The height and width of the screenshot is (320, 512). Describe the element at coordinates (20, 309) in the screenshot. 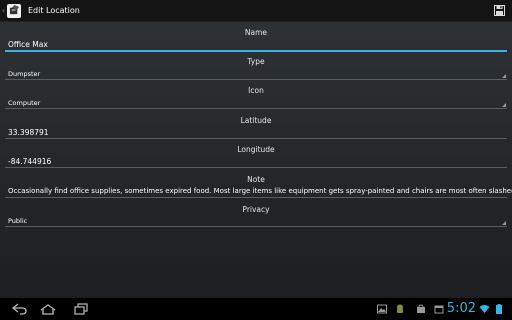

I see `back-icon` at that location.